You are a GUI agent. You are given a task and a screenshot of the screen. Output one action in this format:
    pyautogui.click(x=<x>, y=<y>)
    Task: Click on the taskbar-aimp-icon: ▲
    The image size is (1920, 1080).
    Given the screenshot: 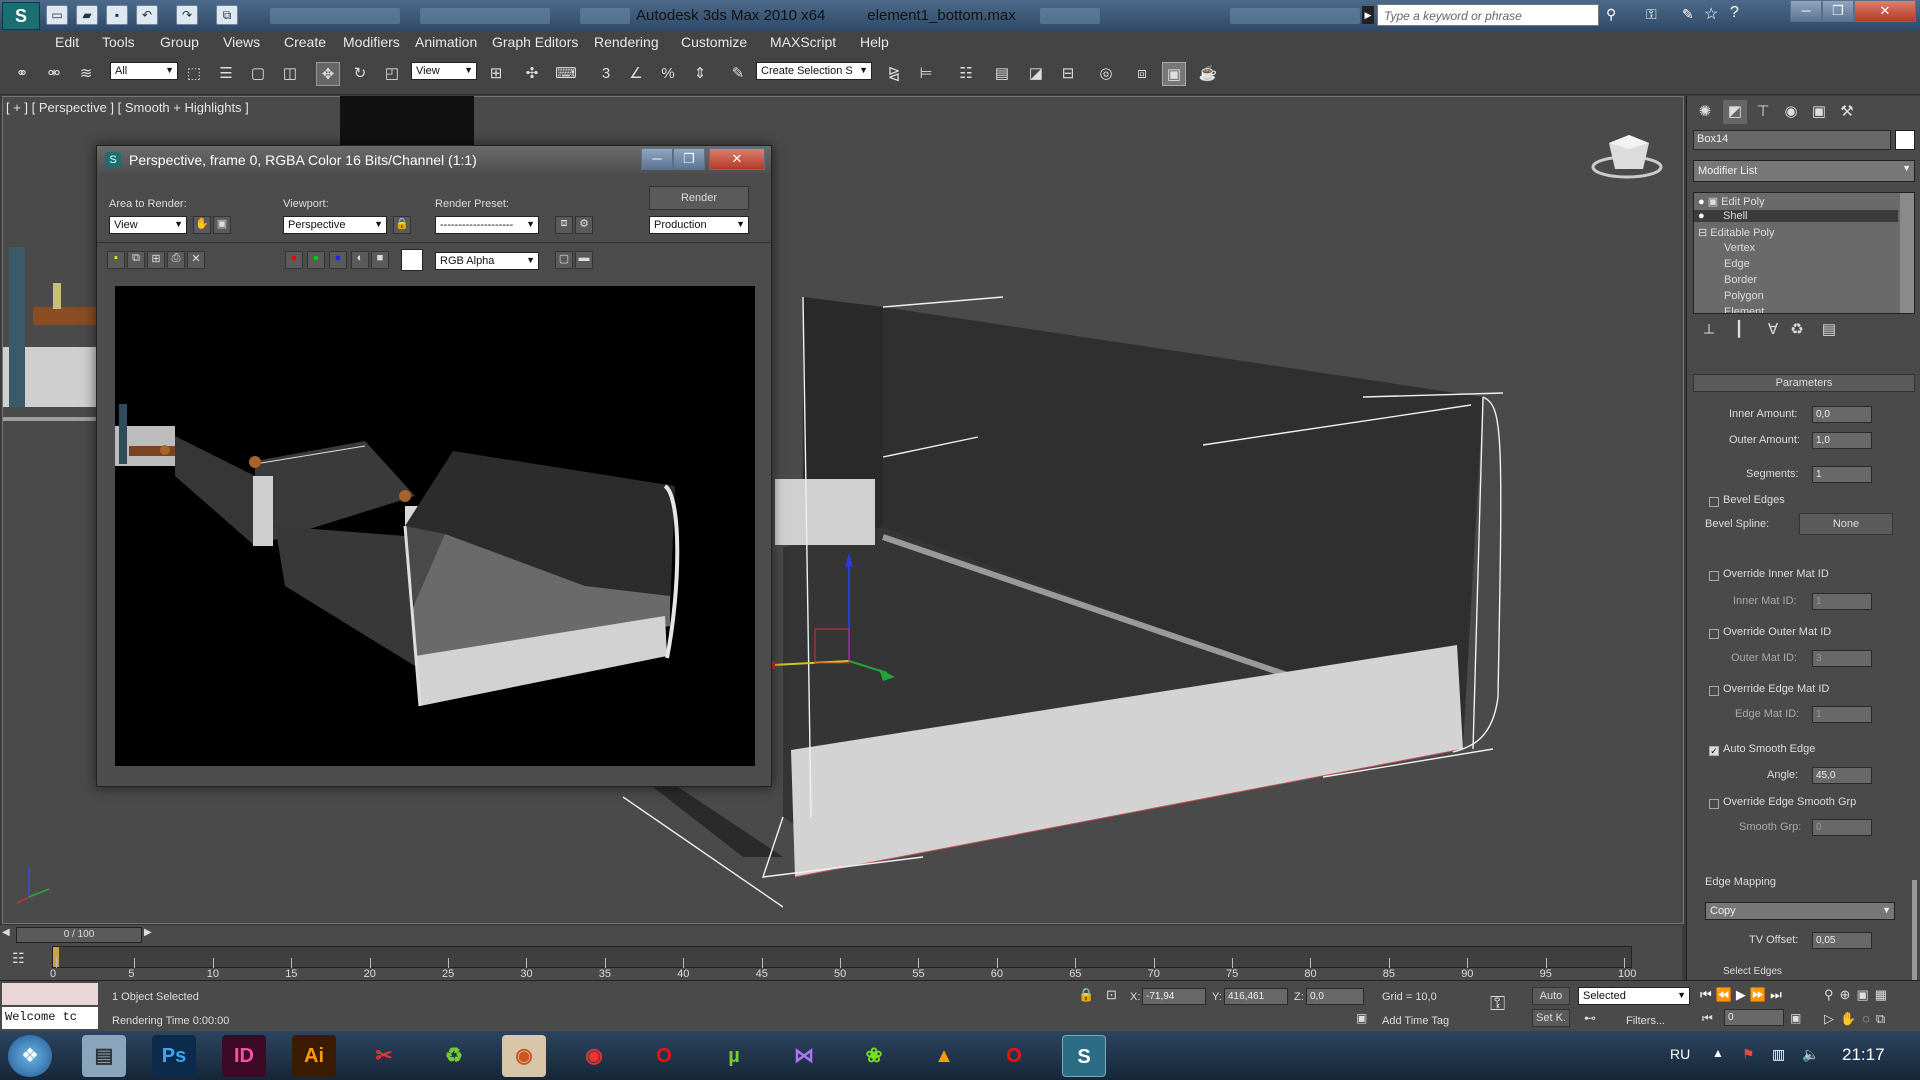 What is the action you would take?
    pyautogui.click(x=944, y=1056)
    